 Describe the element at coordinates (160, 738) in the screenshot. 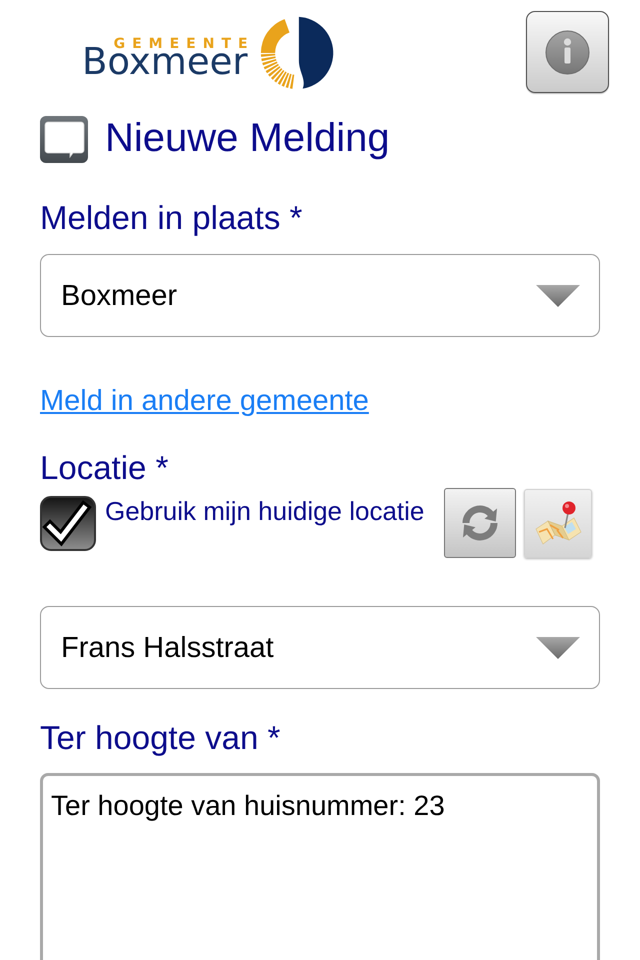

I see `field-label: Ter hoogte van *` at that location.